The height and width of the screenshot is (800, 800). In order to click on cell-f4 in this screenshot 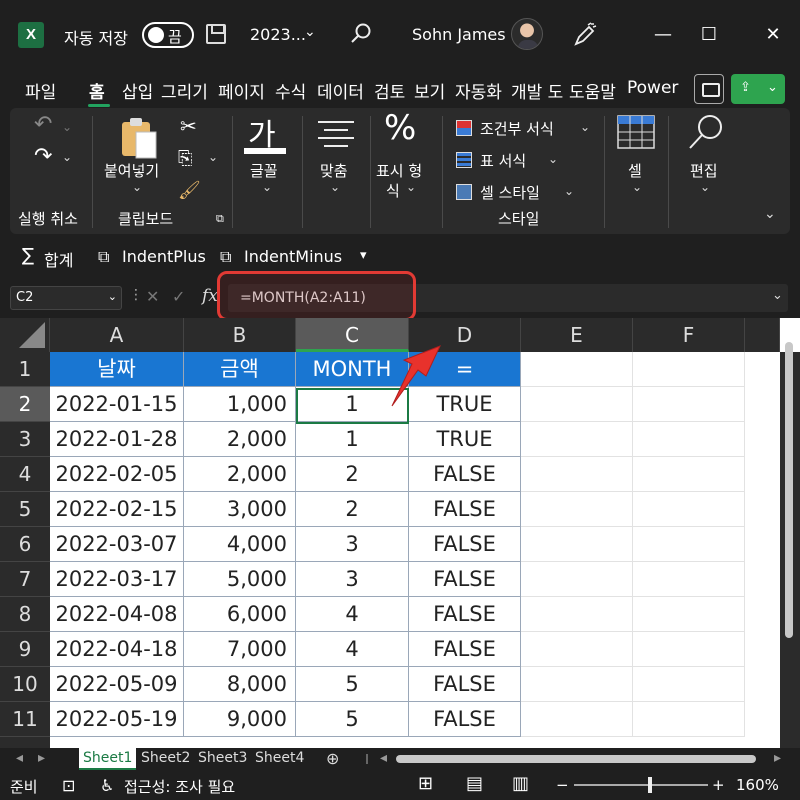, I will do `click(689, 474)`.